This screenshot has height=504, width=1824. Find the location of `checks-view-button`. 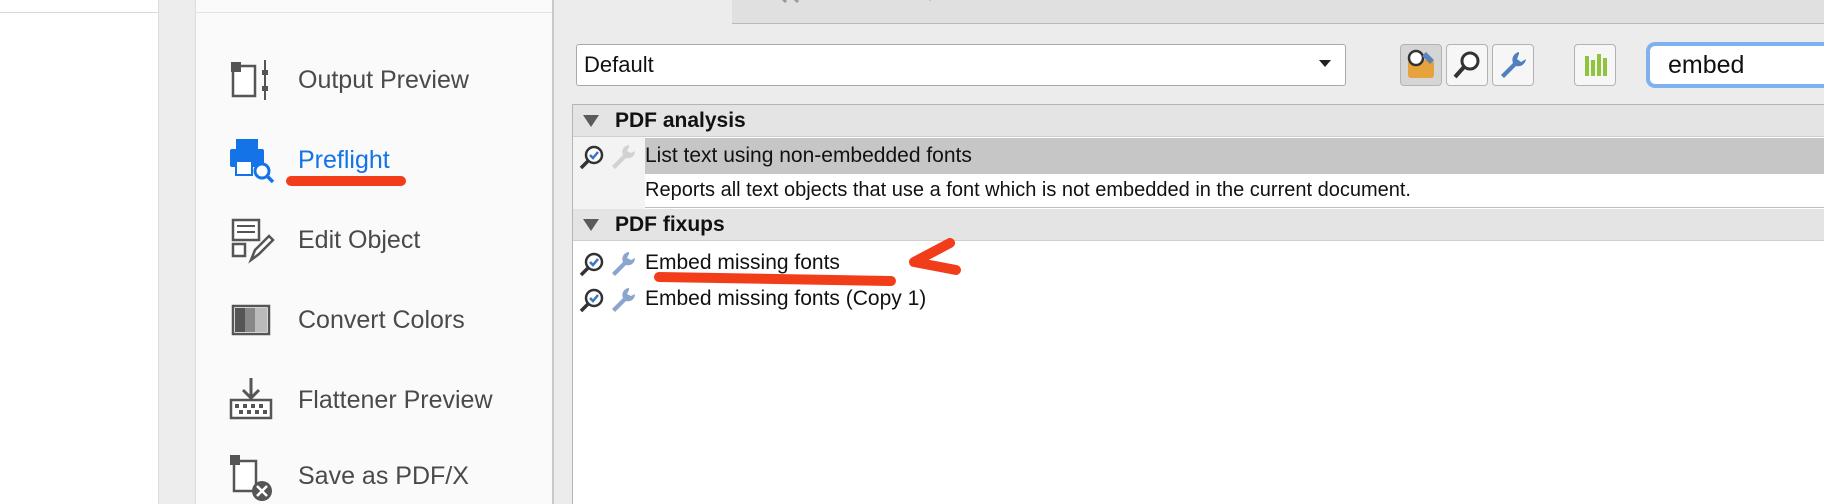

checks-view-button is located at coordinates (1467, 65).